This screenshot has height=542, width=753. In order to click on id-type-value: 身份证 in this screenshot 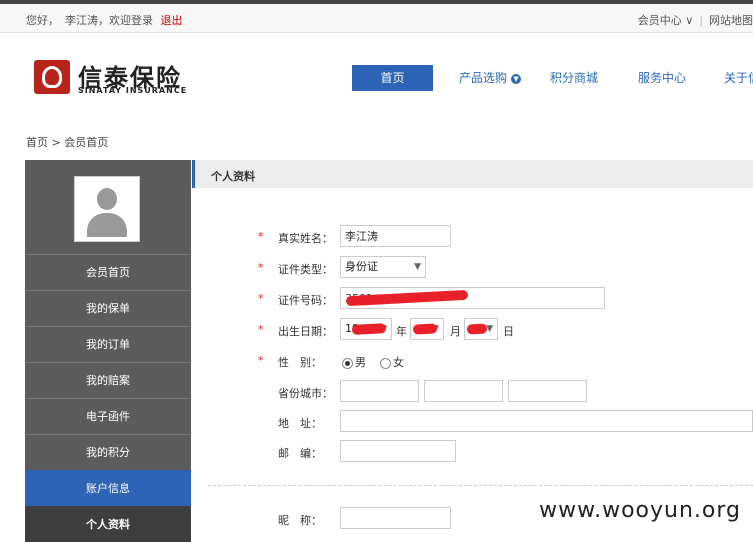, I will do `click(361, 266)`.